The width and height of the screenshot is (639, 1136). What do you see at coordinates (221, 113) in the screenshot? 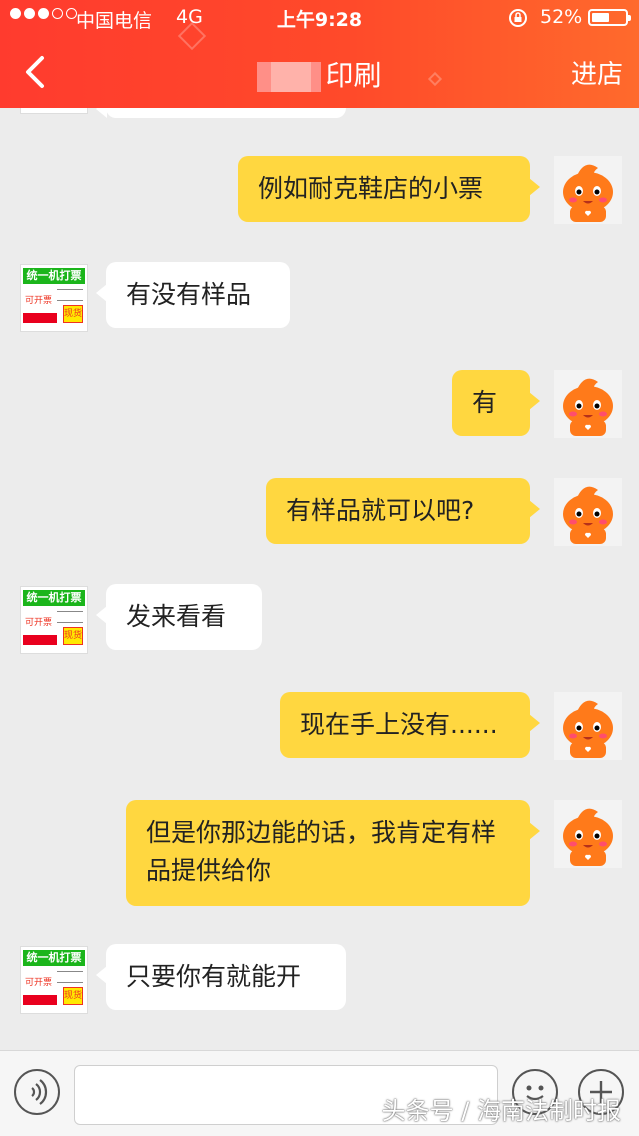
I see `partial-message-bubble` at bounding box center [221, 113].